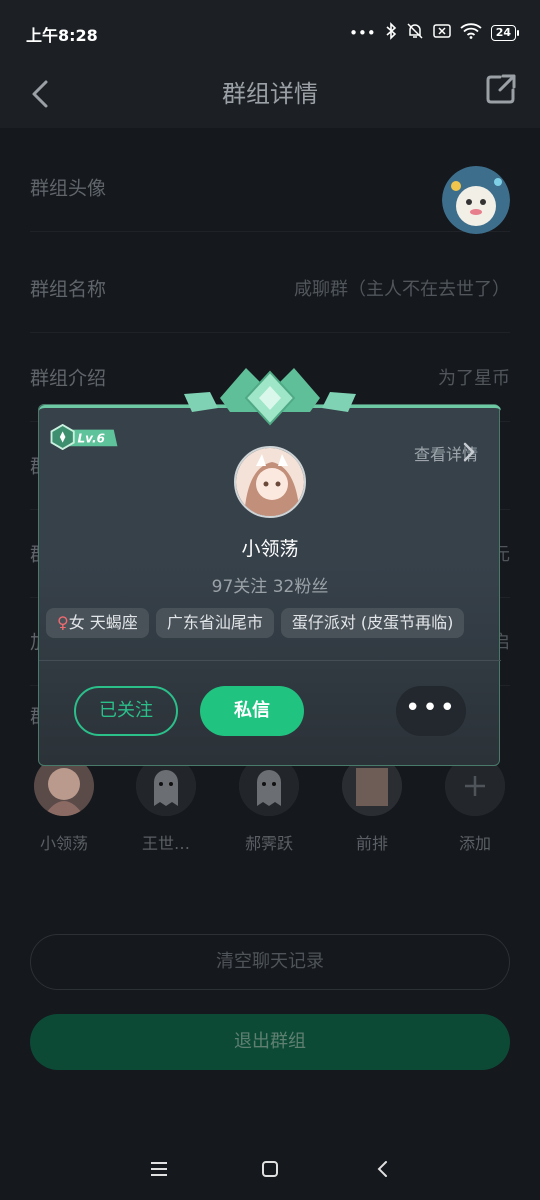  I want to click on status-bar: 上午8:28 ••• 24, so click(270, 32).